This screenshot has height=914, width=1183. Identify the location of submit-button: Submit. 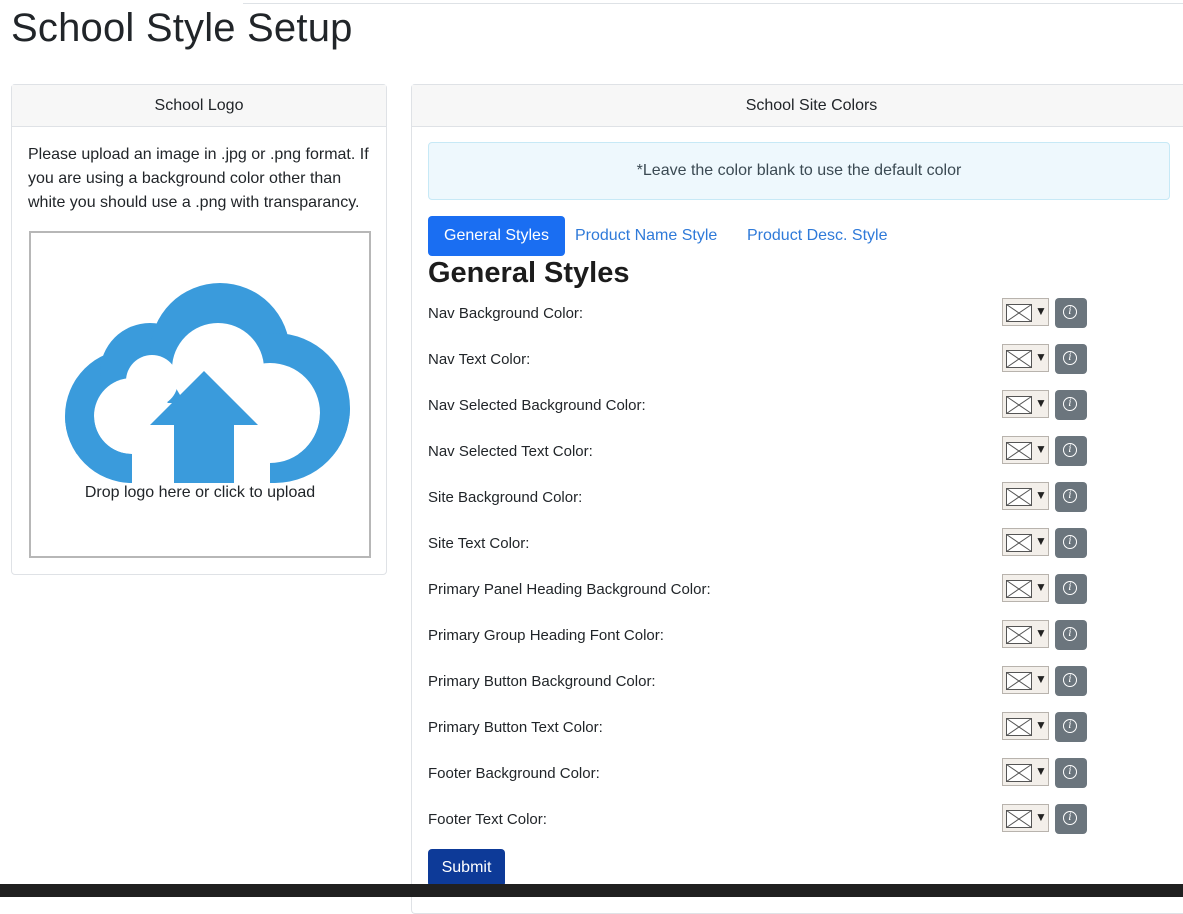
(466, 868).